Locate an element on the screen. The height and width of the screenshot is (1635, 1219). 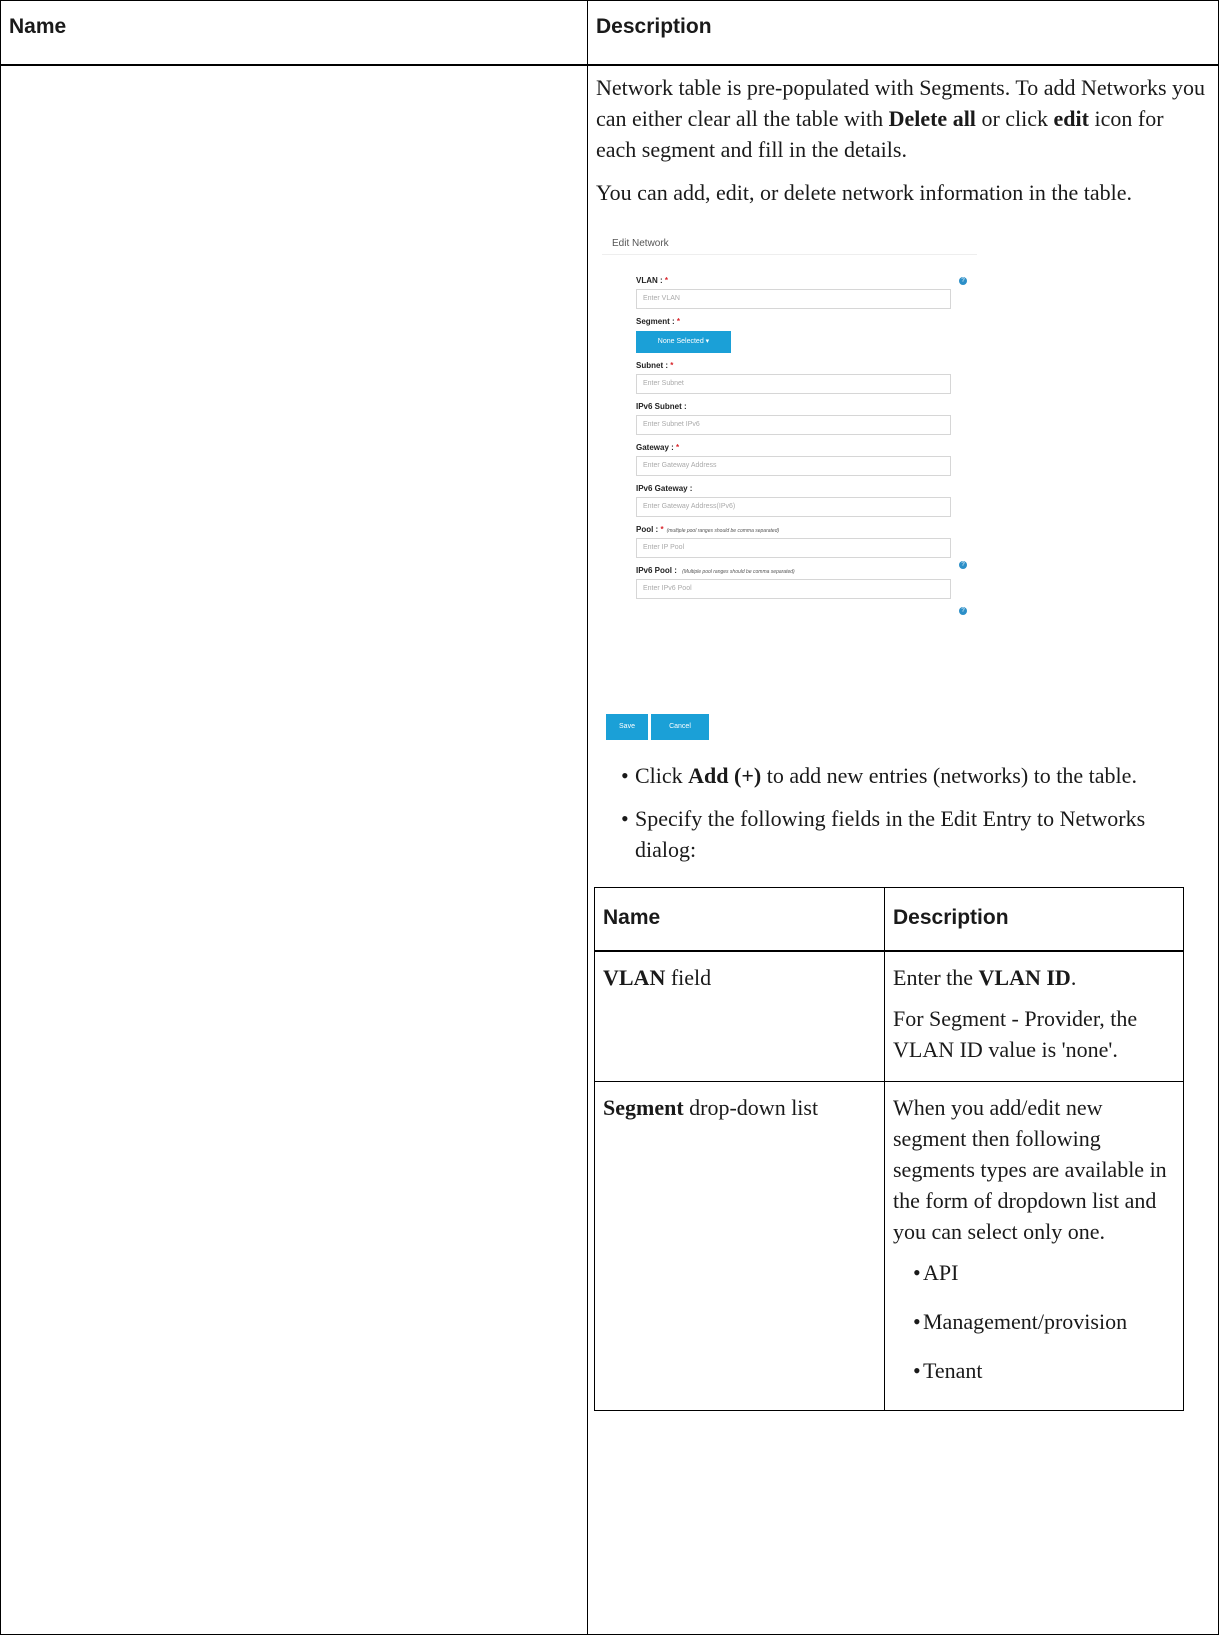
dialog-title: Edit Network is located at coordinates (640, 243).